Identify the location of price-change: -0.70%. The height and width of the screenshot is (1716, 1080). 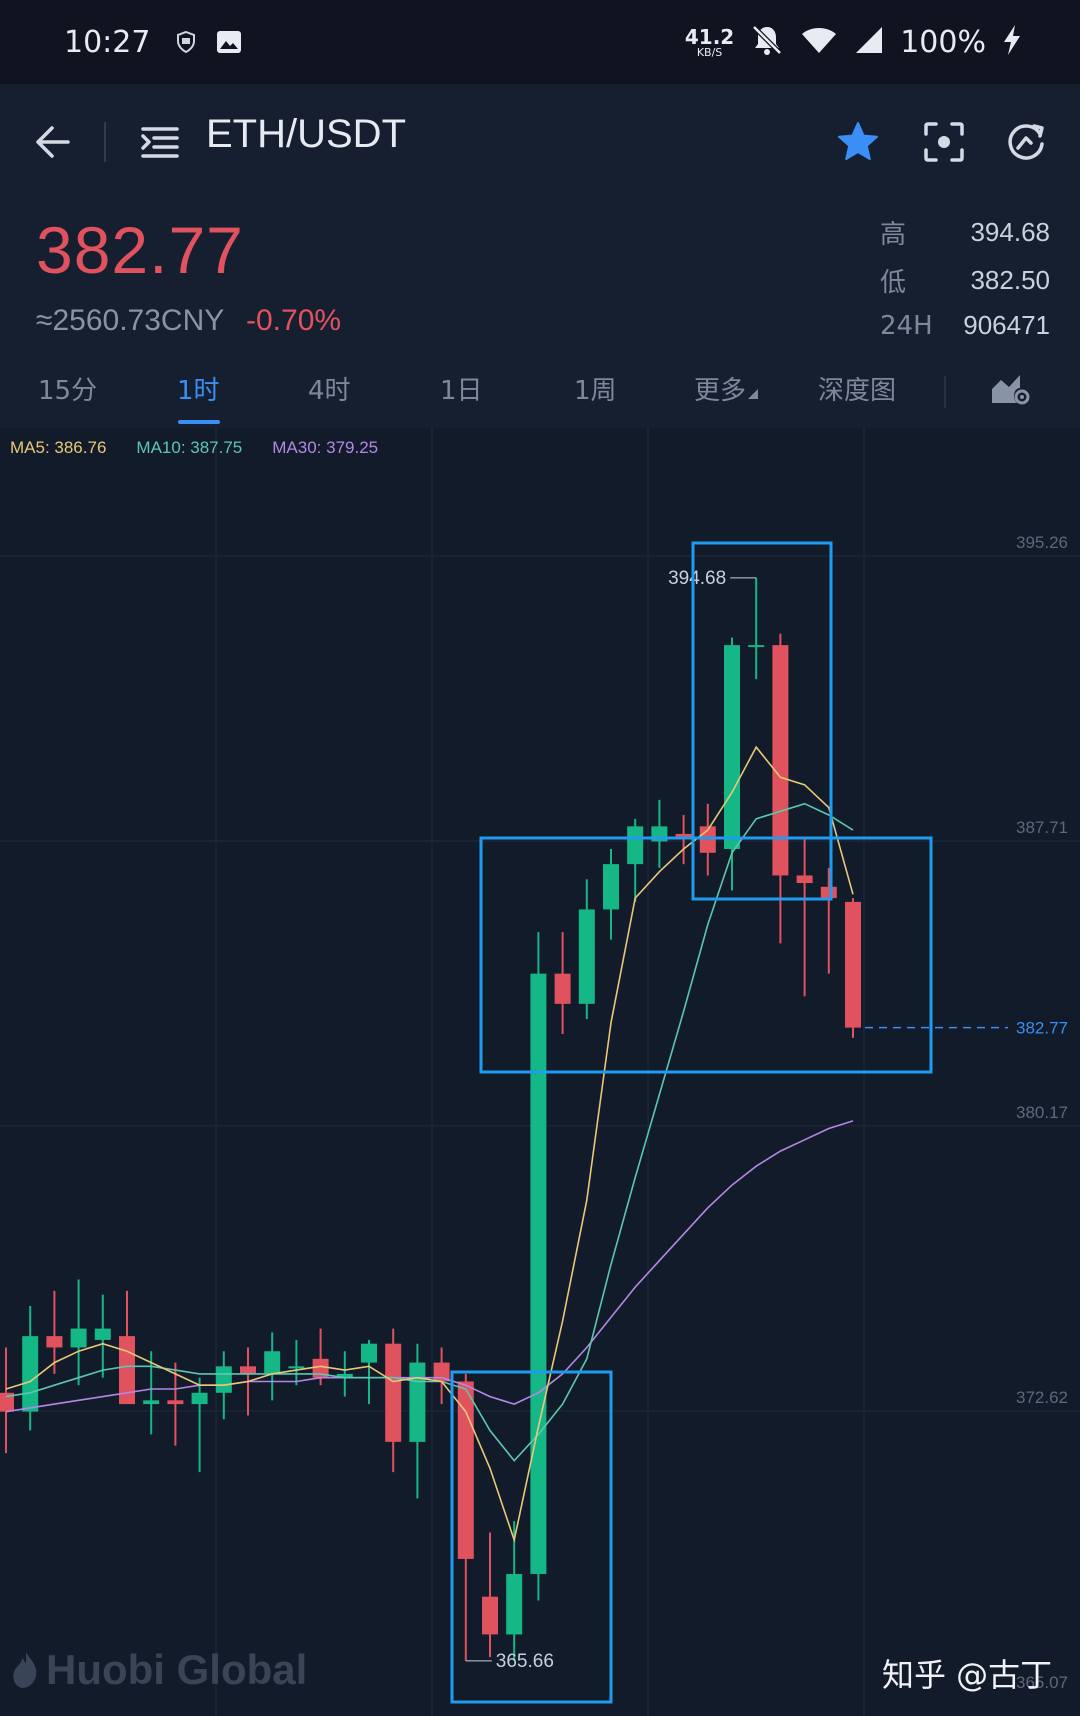
(294, 320).